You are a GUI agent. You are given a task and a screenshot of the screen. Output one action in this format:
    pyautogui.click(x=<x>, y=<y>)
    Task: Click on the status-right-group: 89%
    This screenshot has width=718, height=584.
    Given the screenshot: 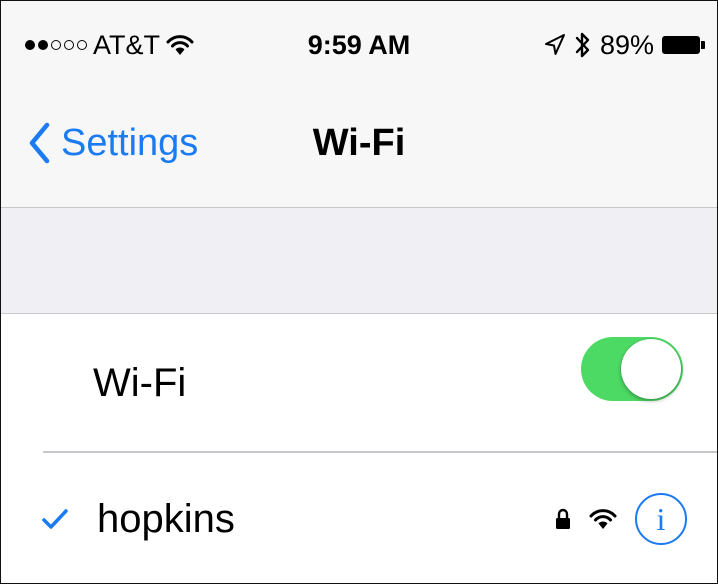 What is the action you would take?
    pyautogui.click(x=624, y=45)
    